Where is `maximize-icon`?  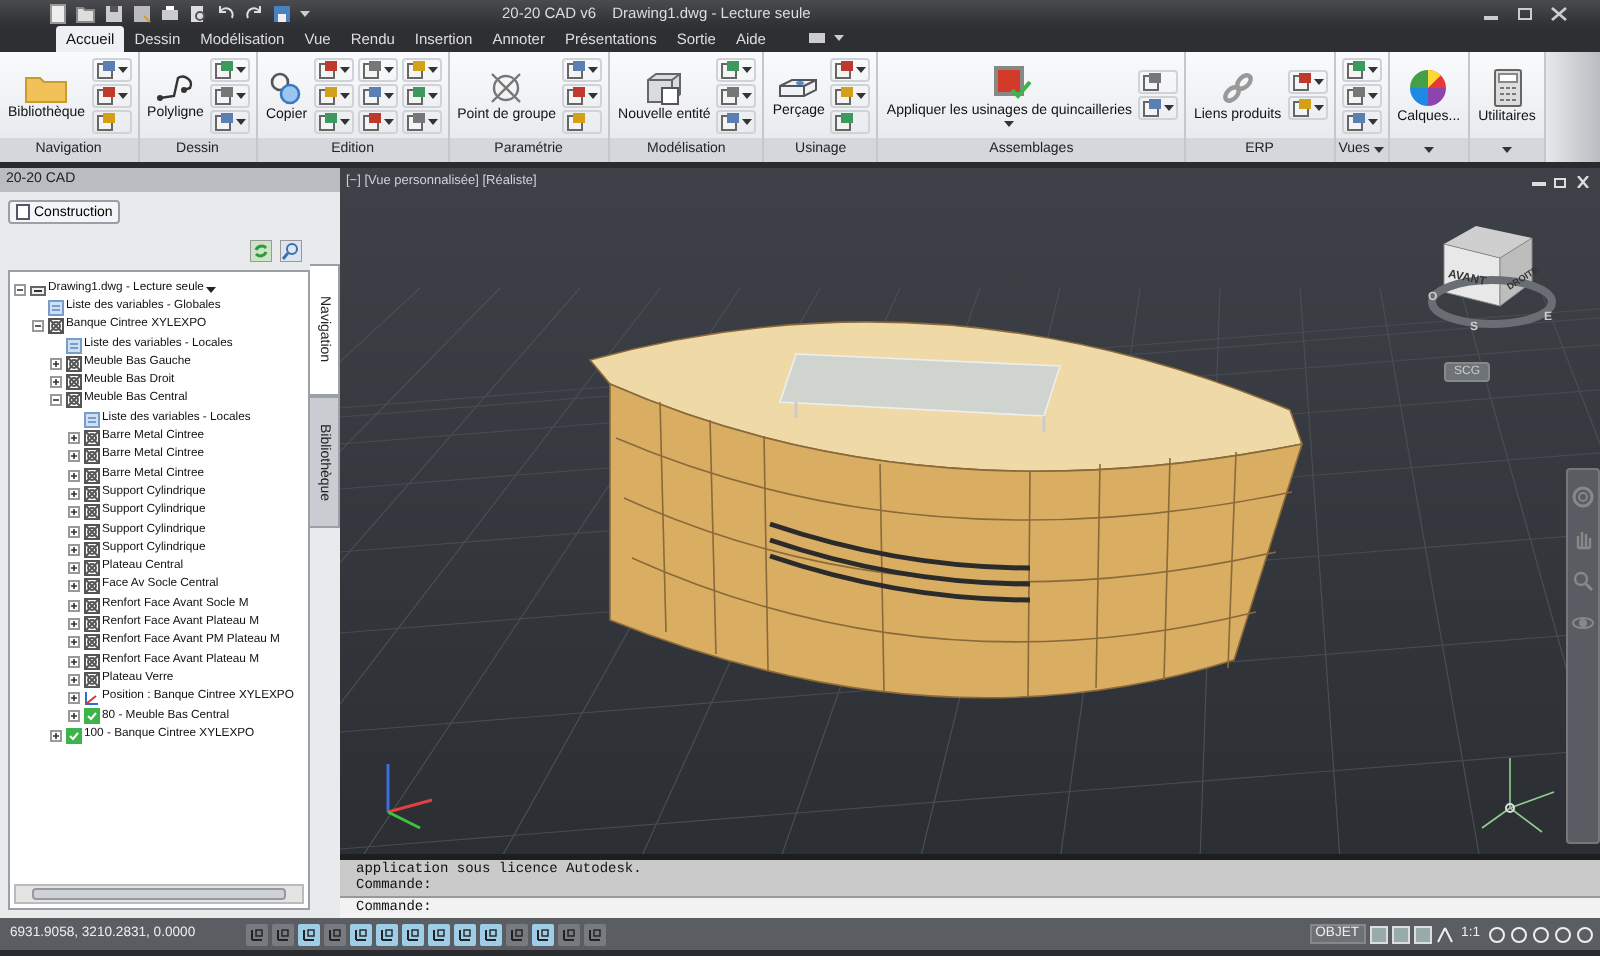 maximize-icon is located at coordinates (1525, 13).